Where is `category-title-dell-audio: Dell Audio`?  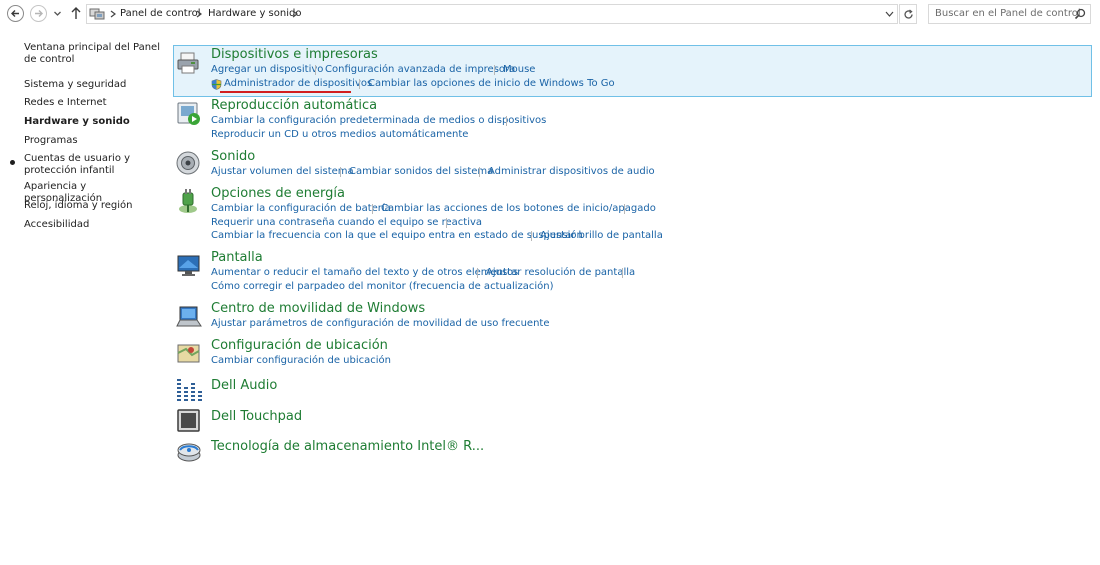
category-title-dell-audio: Dell Audio is located at coordinates (244, 385).